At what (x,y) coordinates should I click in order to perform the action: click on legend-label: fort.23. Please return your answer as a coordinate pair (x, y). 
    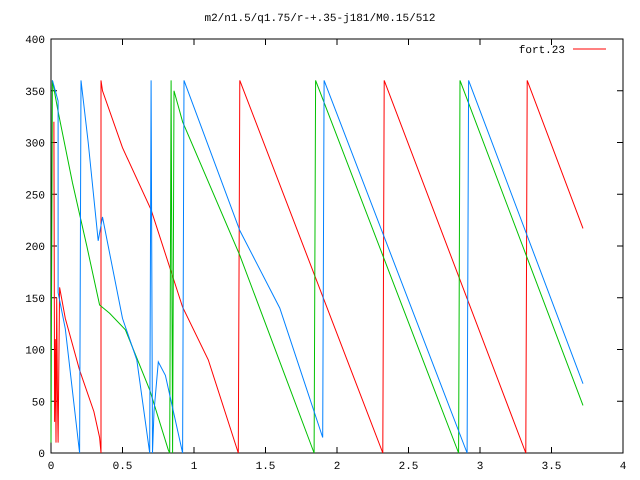
    Looking at the image, I should click on (541, 51).